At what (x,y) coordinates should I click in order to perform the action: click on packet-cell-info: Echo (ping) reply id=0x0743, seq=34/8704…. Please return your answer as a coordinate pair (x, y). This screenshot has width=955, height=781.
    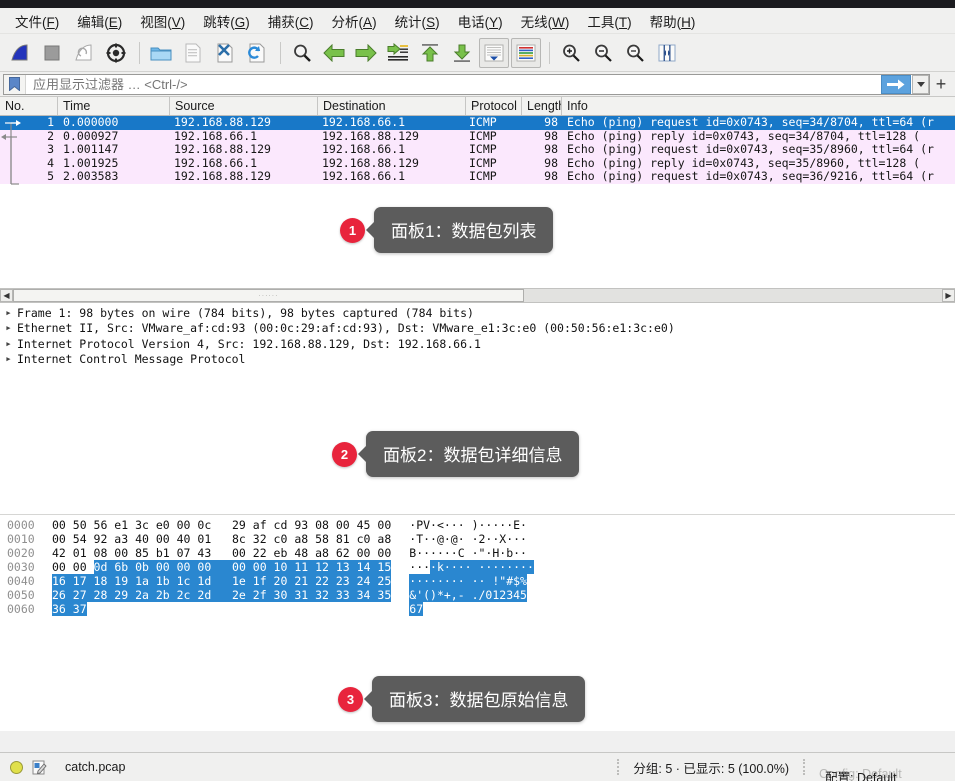
    Looking at the image, I should click on (744, 136).